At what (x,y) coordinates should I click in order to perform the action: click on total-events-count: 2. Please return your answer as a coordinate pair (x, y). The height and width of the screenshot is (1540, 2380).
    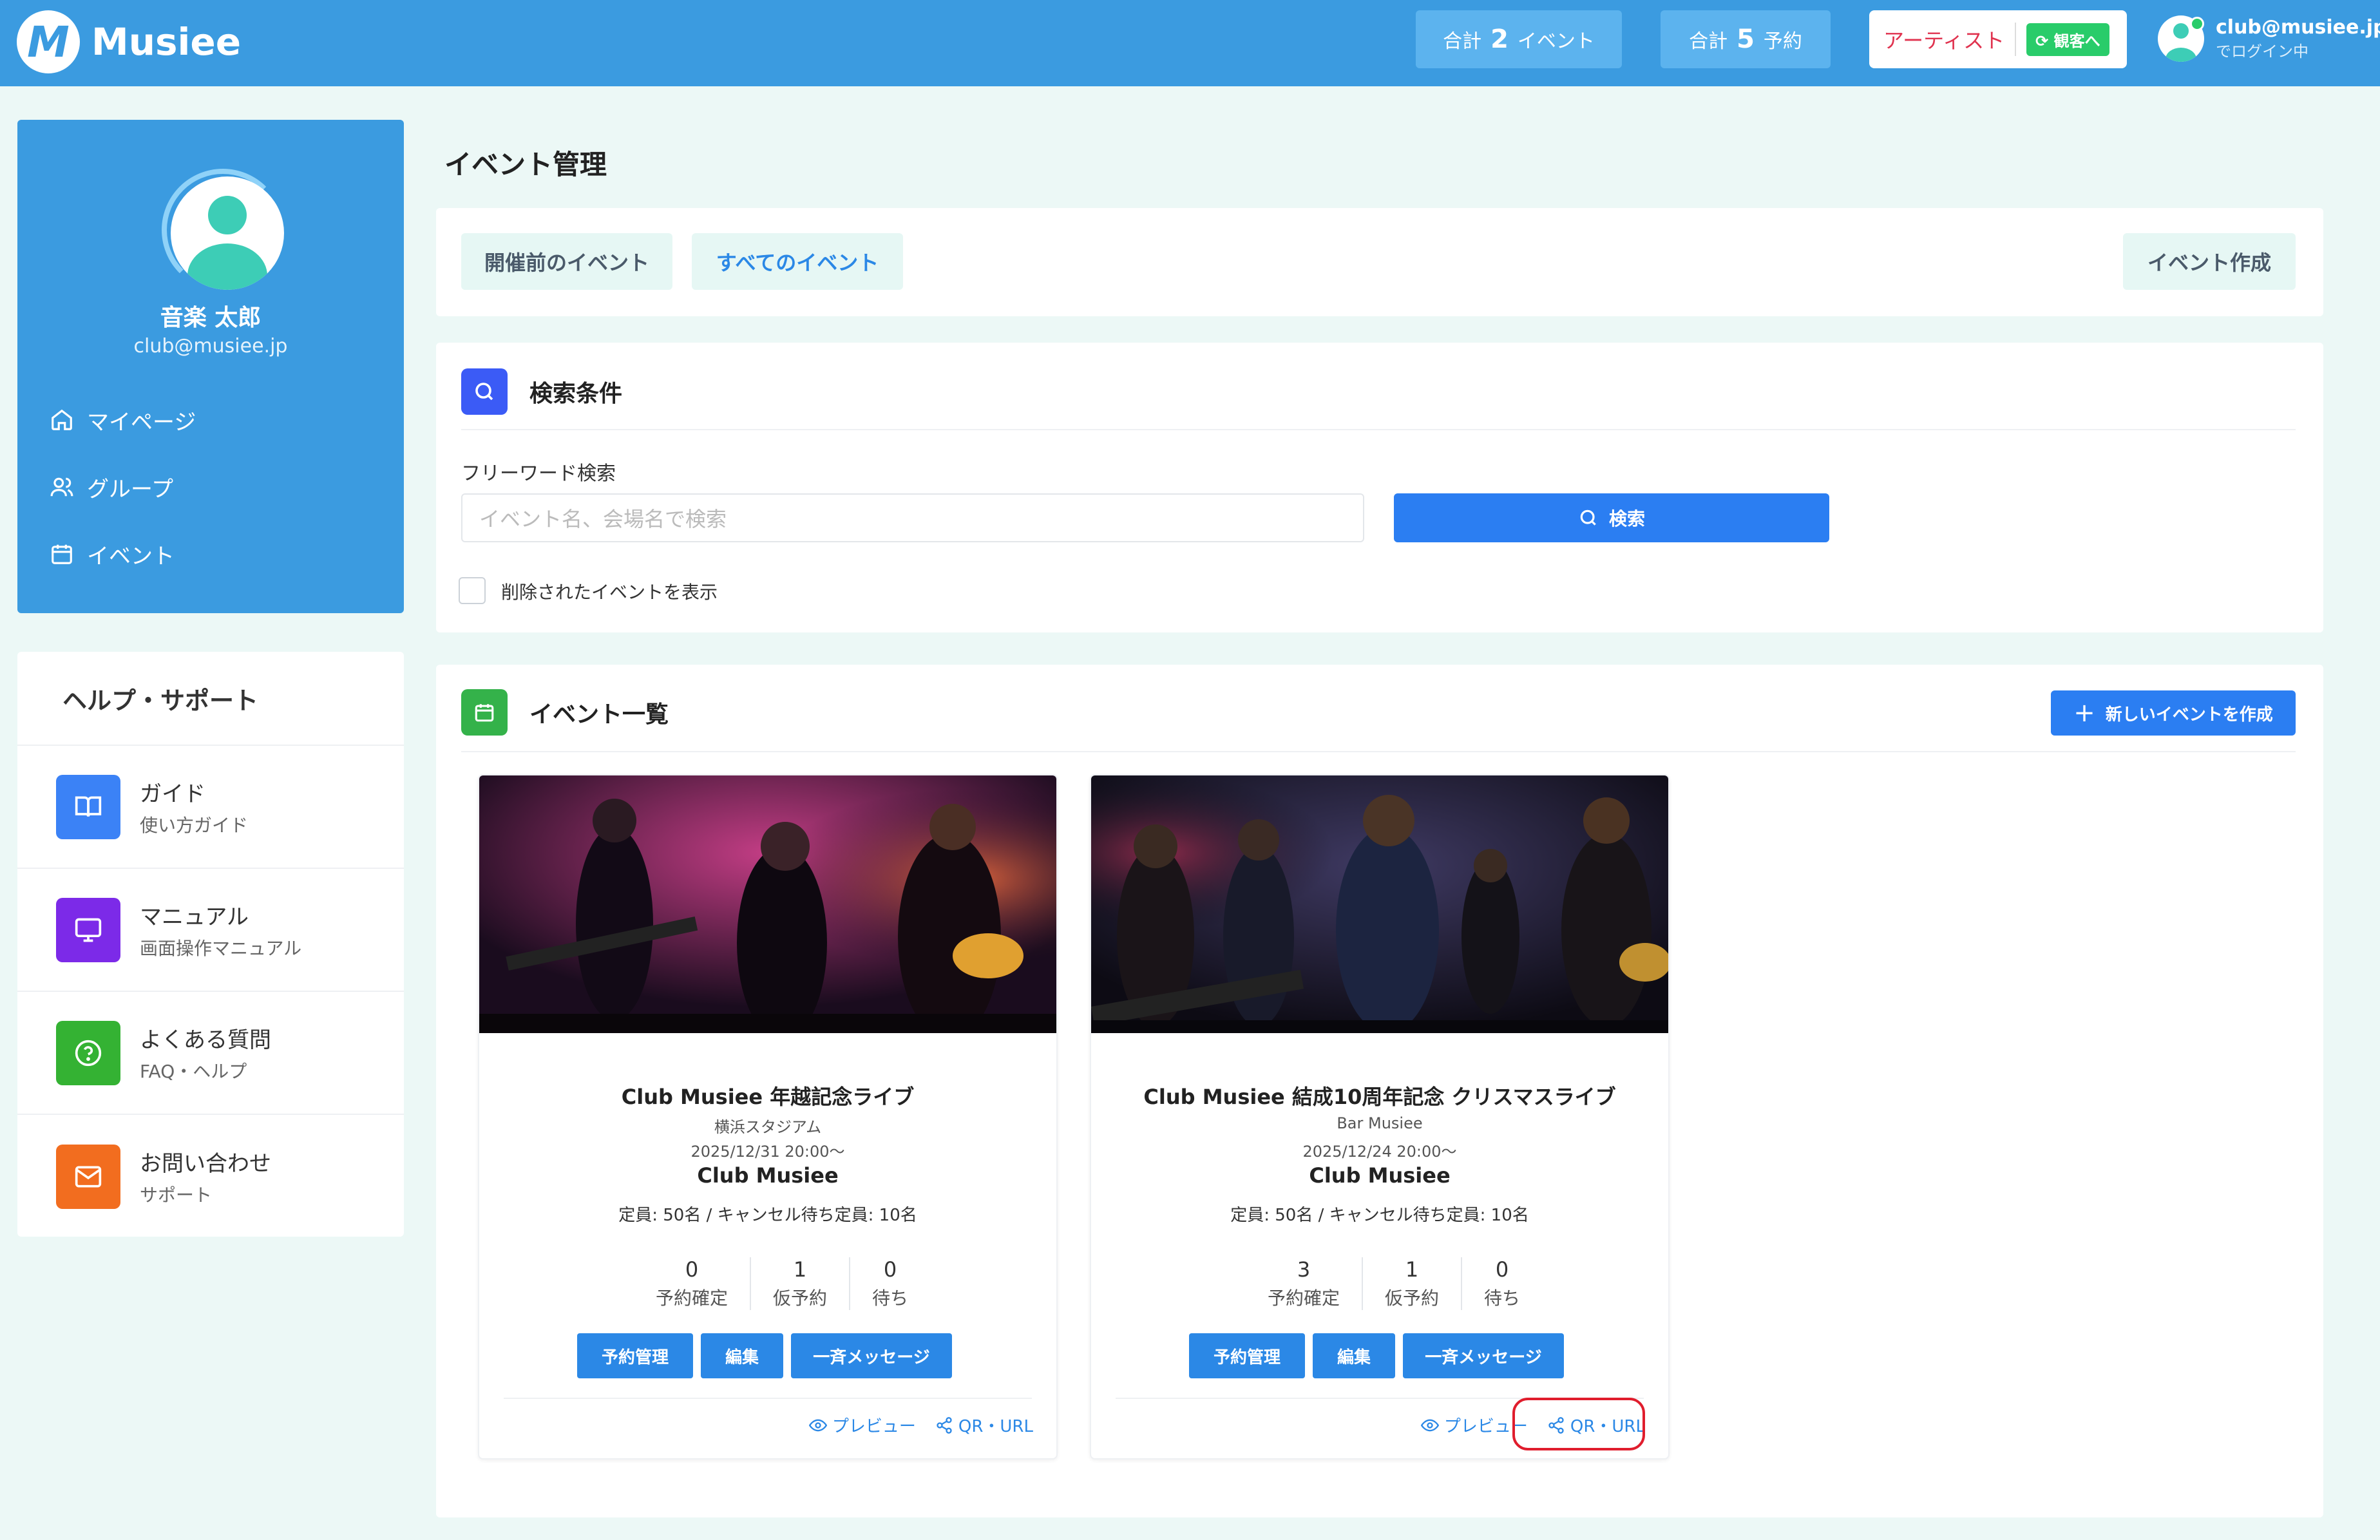
    Looking at the image, I should click on (1500, 39).